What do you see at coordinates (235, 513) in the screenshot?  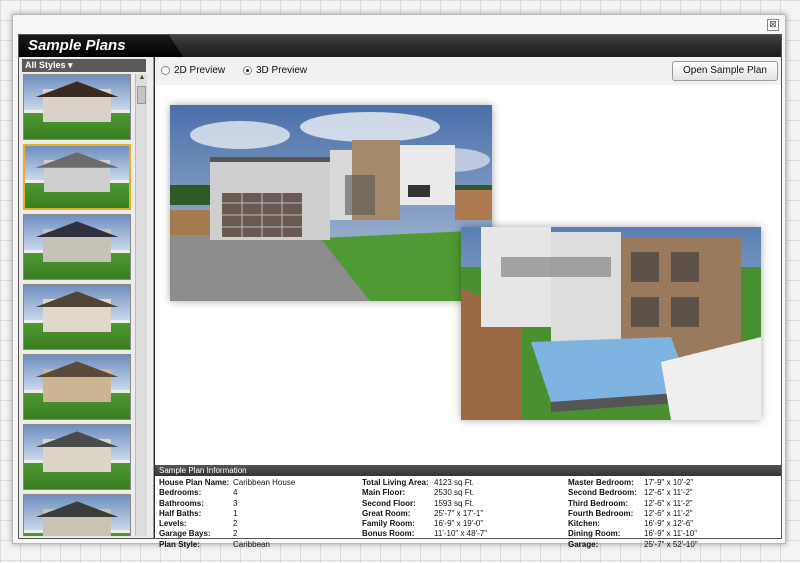 I see `info-value: 1` at bounding box center [235, 513].